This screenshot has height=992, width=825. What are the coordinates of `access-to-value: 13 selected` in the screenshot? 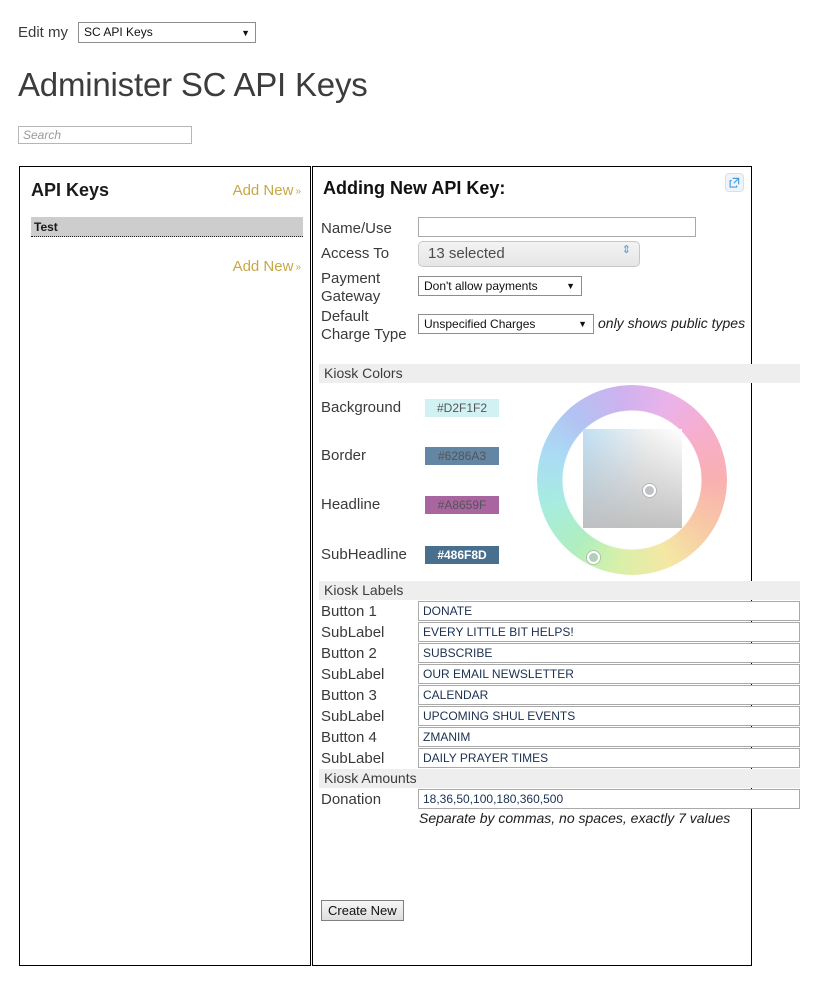 It's located at (466, 253).